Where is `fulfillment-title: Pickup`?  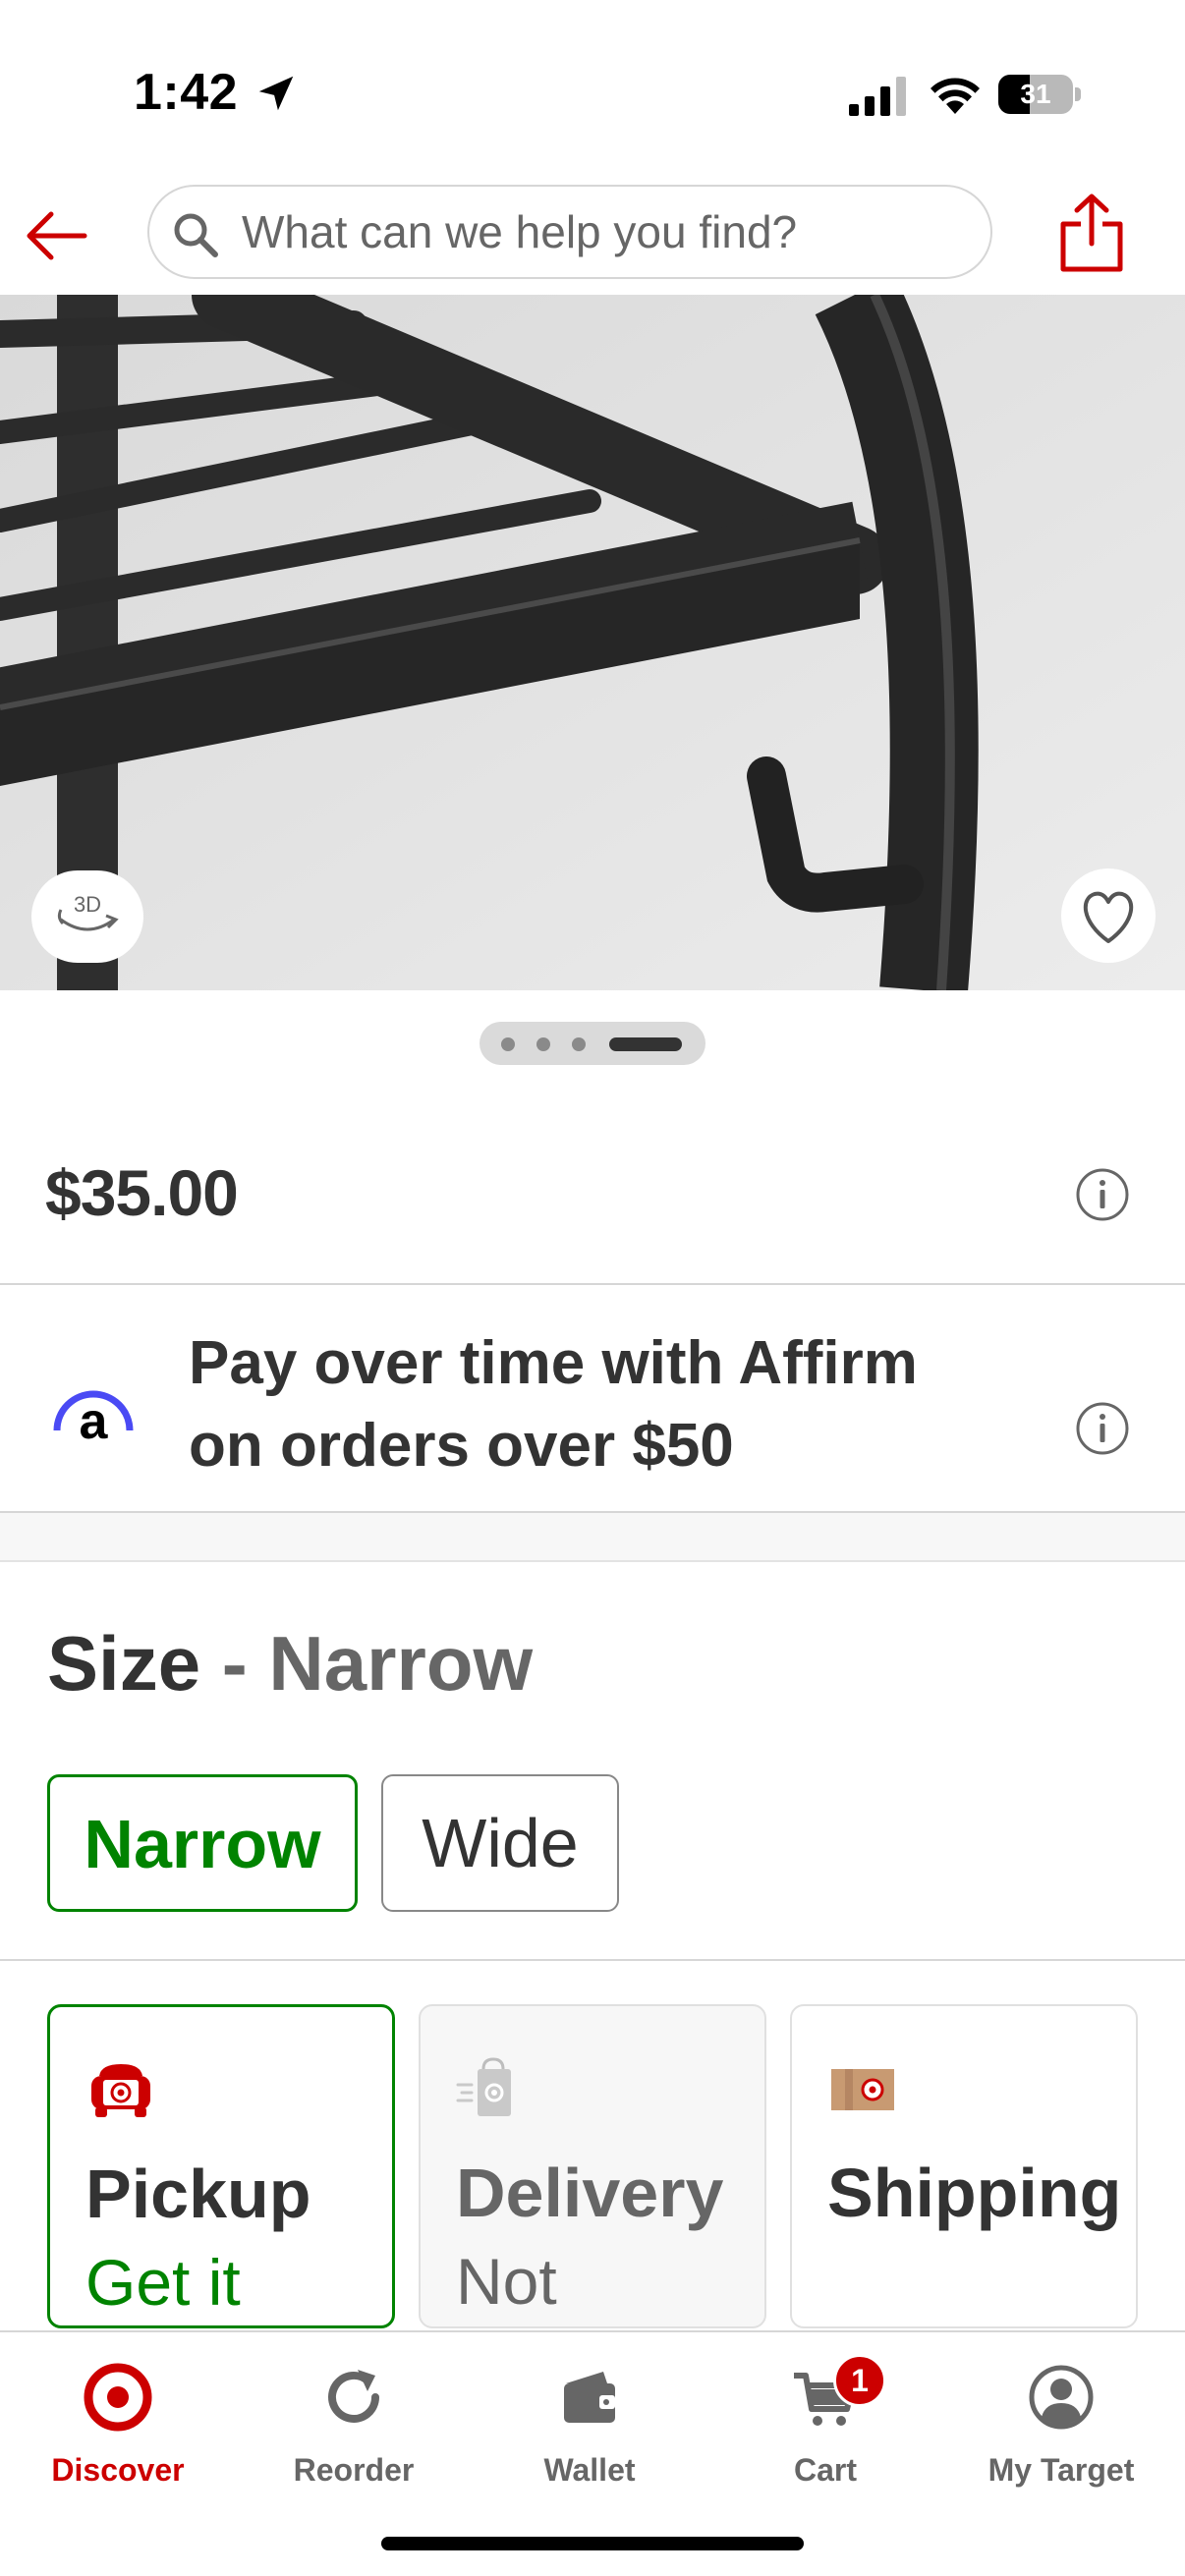 fulfillment-title: Pickup is located at coordinates (198, 2194).